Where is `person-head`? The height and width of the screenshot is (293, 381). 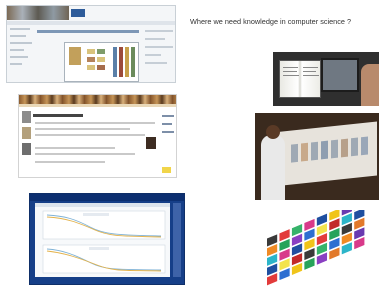
person-head is located at coordinates (273, 132).